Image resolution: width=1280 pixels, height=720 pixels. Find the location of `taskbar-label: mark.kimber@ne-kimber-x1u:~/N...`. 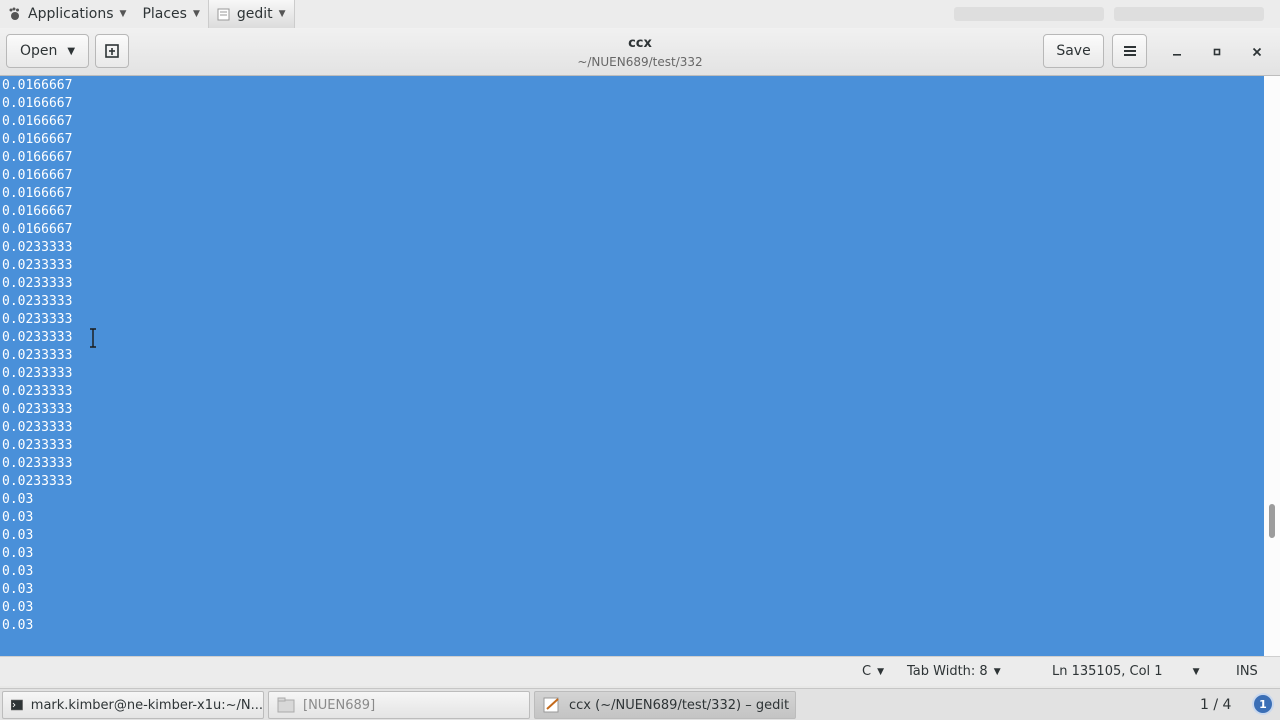

taskbar-label: mark.kimber@ne-kimber-x1u:~/N... is located at coordinates (146, 705).